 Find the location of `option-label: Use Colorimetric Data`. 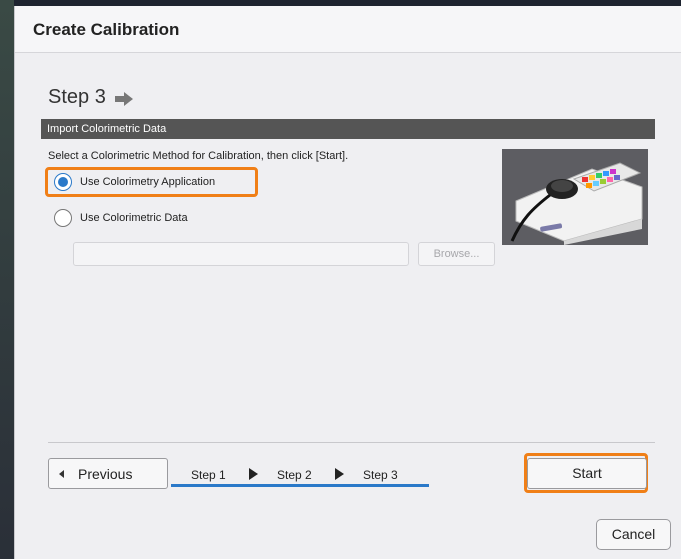

option-label: Use Colorimetric Data is located at coordinates (134, 218).